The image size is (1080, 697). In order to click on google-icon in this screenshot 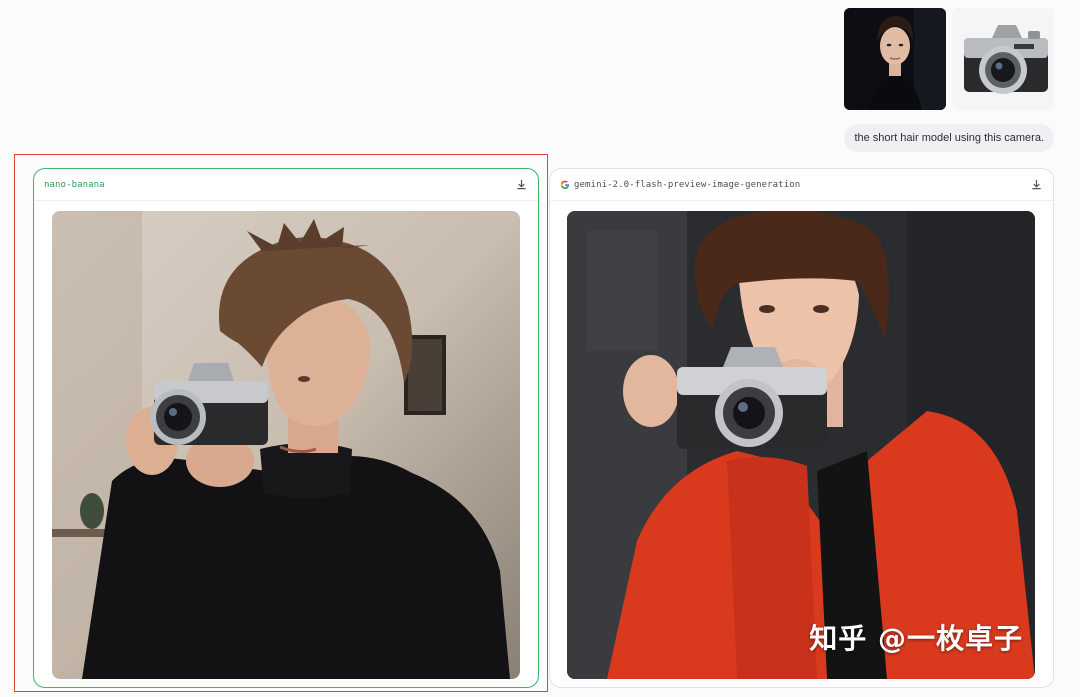, I will do `click(564, 184)`.